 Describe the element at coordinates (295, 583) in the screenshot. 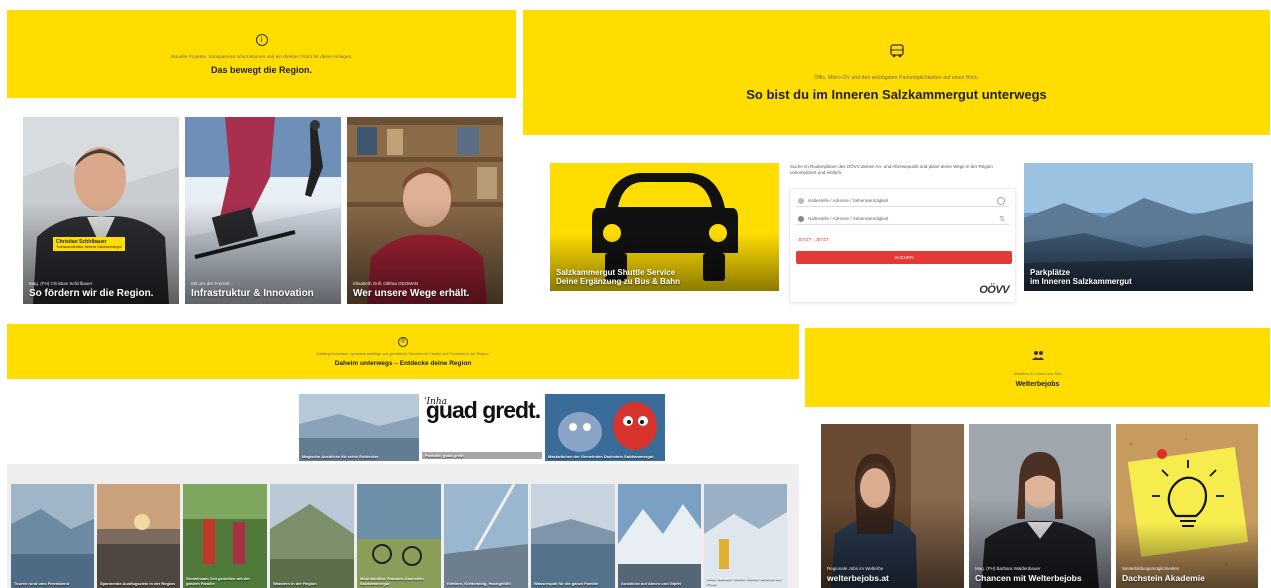

I see `tile-caption: Wandern in der Region` at that location.